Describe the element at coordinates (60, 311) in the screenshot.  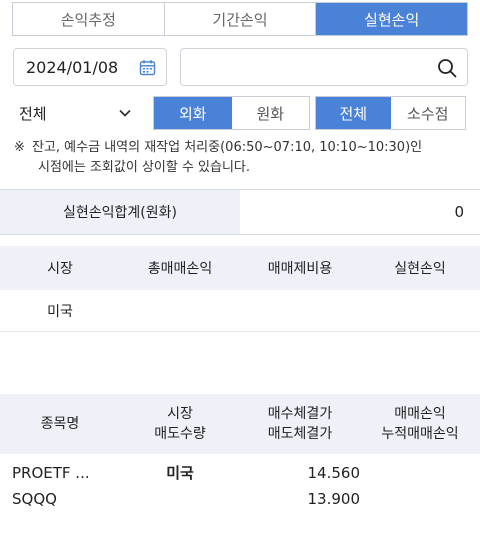
I see `cell-market: 미국` at that location.